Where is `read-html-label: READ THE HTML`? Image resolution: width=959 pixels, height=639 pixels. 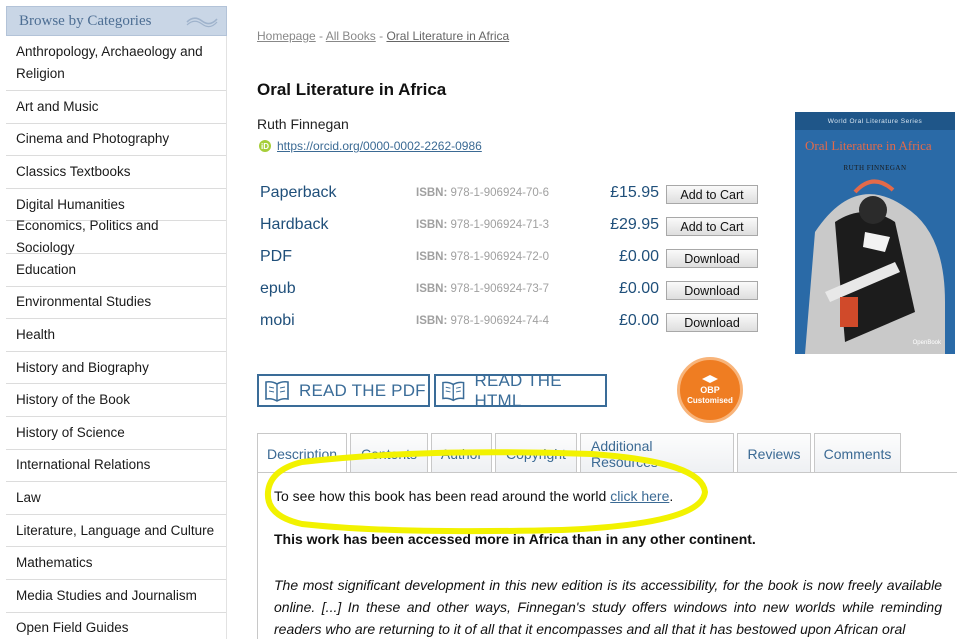 read-html-label: READ THE HTML is located at coordinates (518, 390).